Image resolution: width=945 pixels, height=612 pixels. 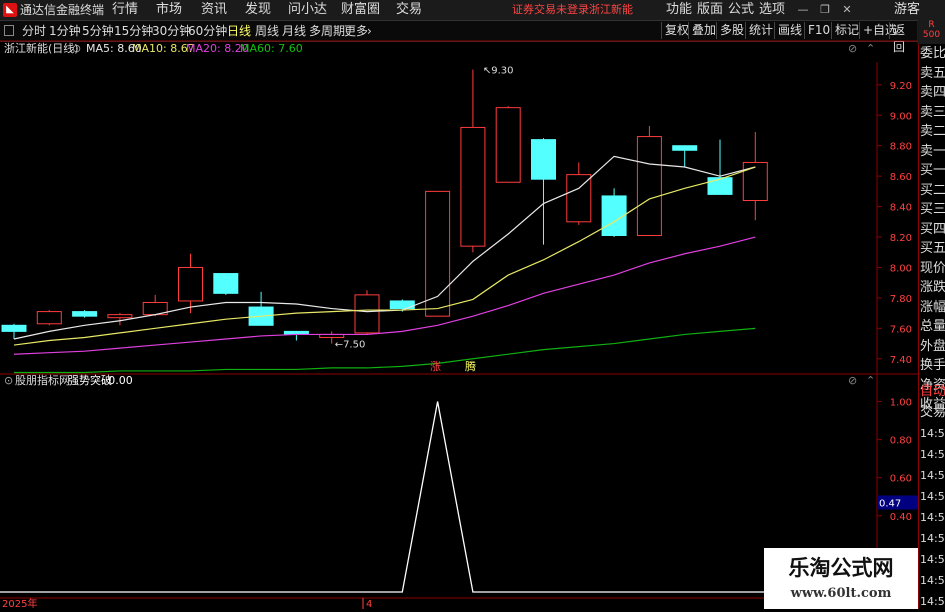 I want to click on sub-value-marker-text: 0.47, so click(x=890, y=503).